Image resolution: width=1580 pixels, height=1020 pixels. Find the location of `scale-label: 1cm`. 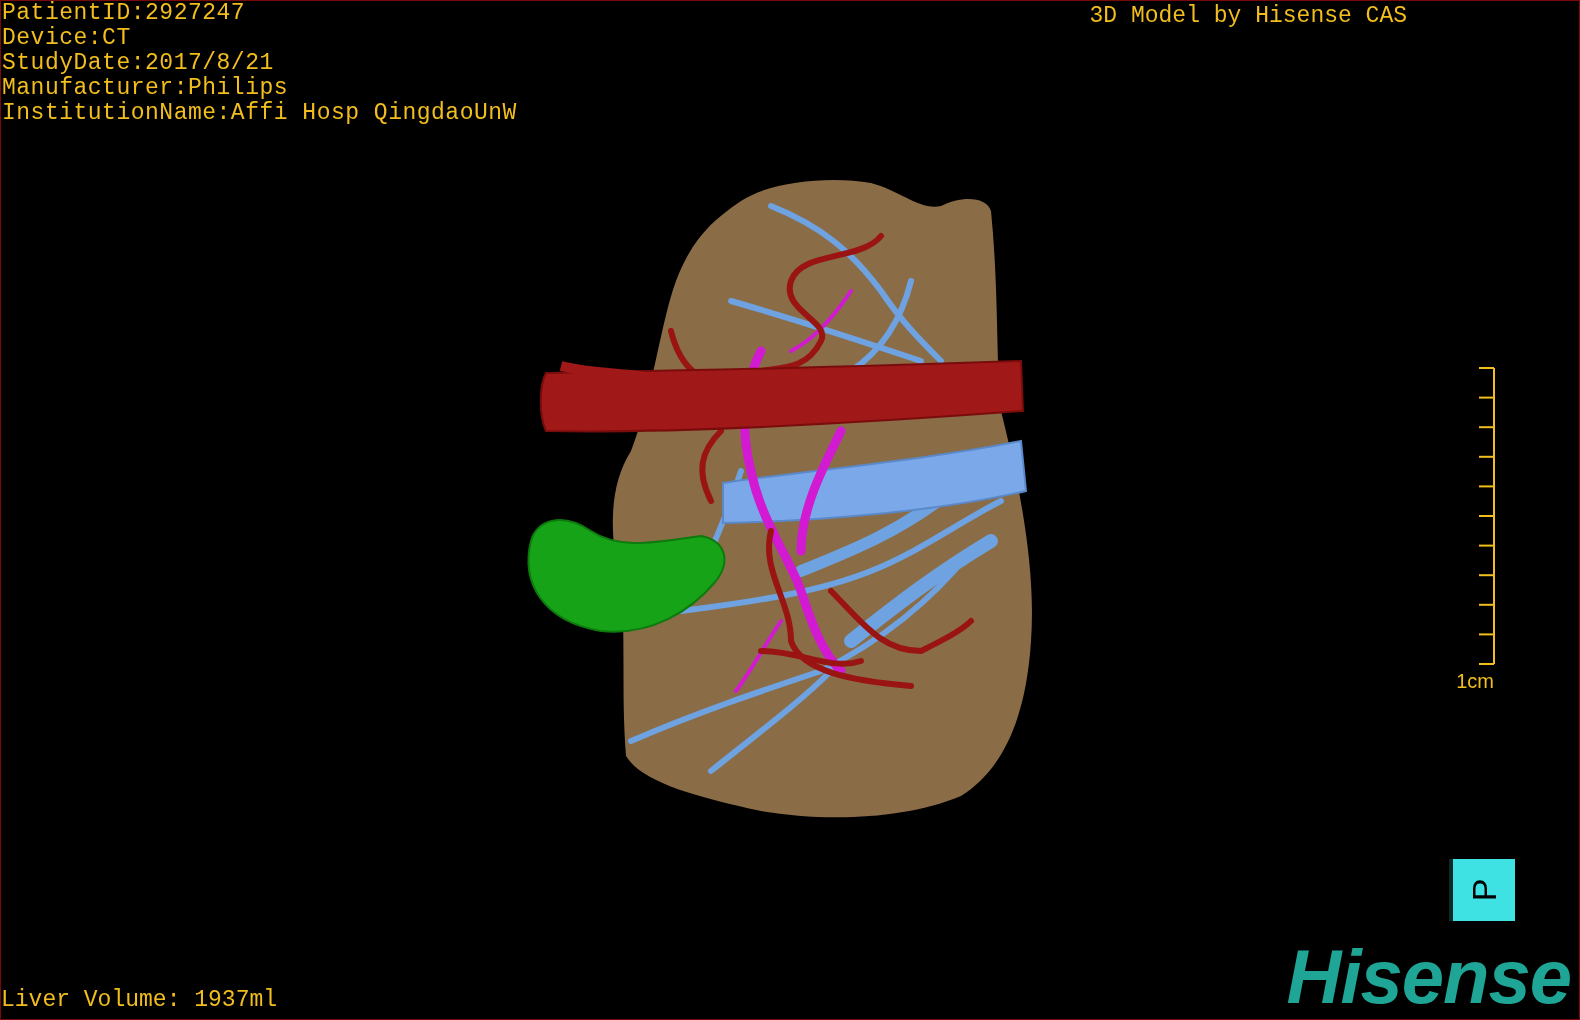

scale-label: 1cm is located at coordinates (1475, 681).